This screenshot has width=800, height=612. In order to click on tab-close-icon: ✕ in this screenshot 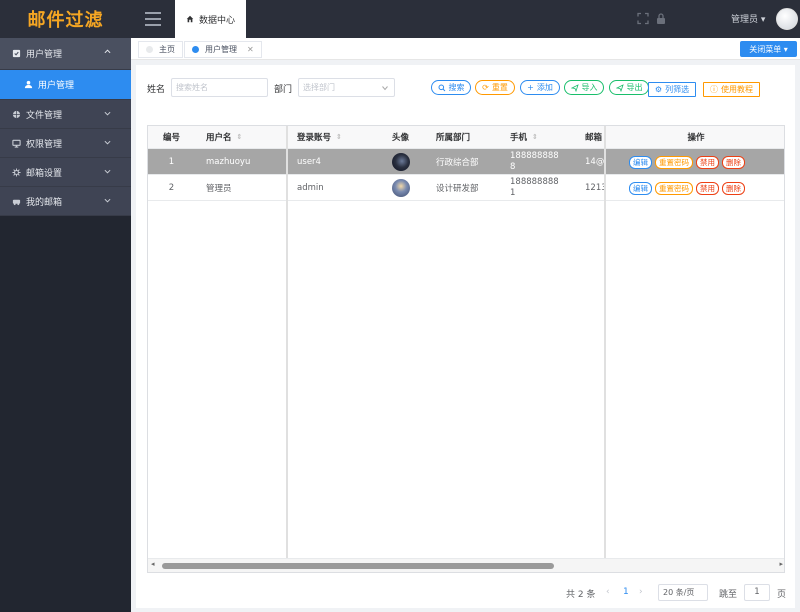, I will do `click(250, 49)`.